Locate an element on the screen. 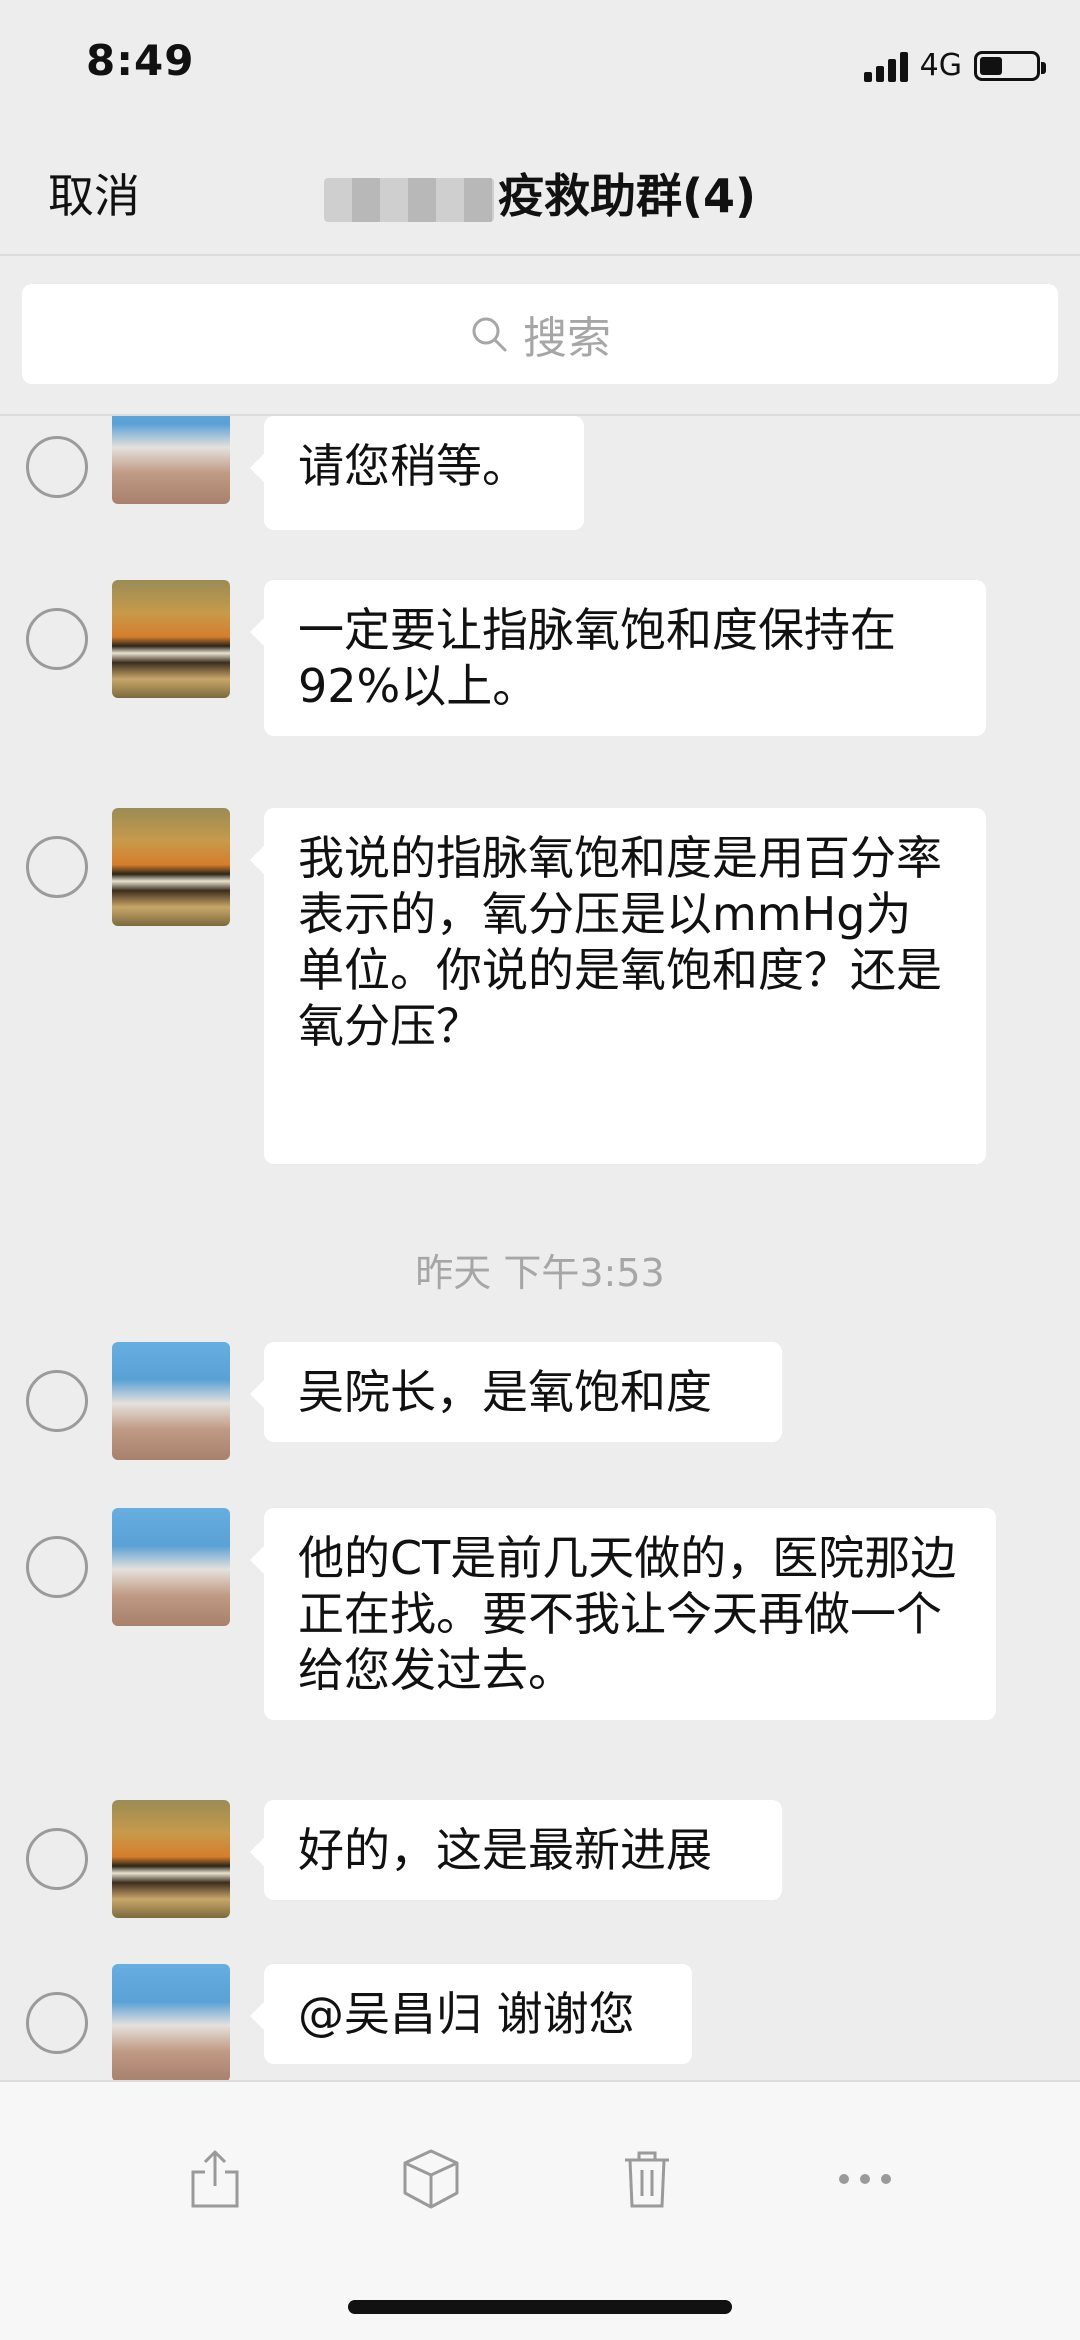 The height and width of the screenshot is (2340, 1080). status-time: 8:49 is located at coordinates (140, 60).